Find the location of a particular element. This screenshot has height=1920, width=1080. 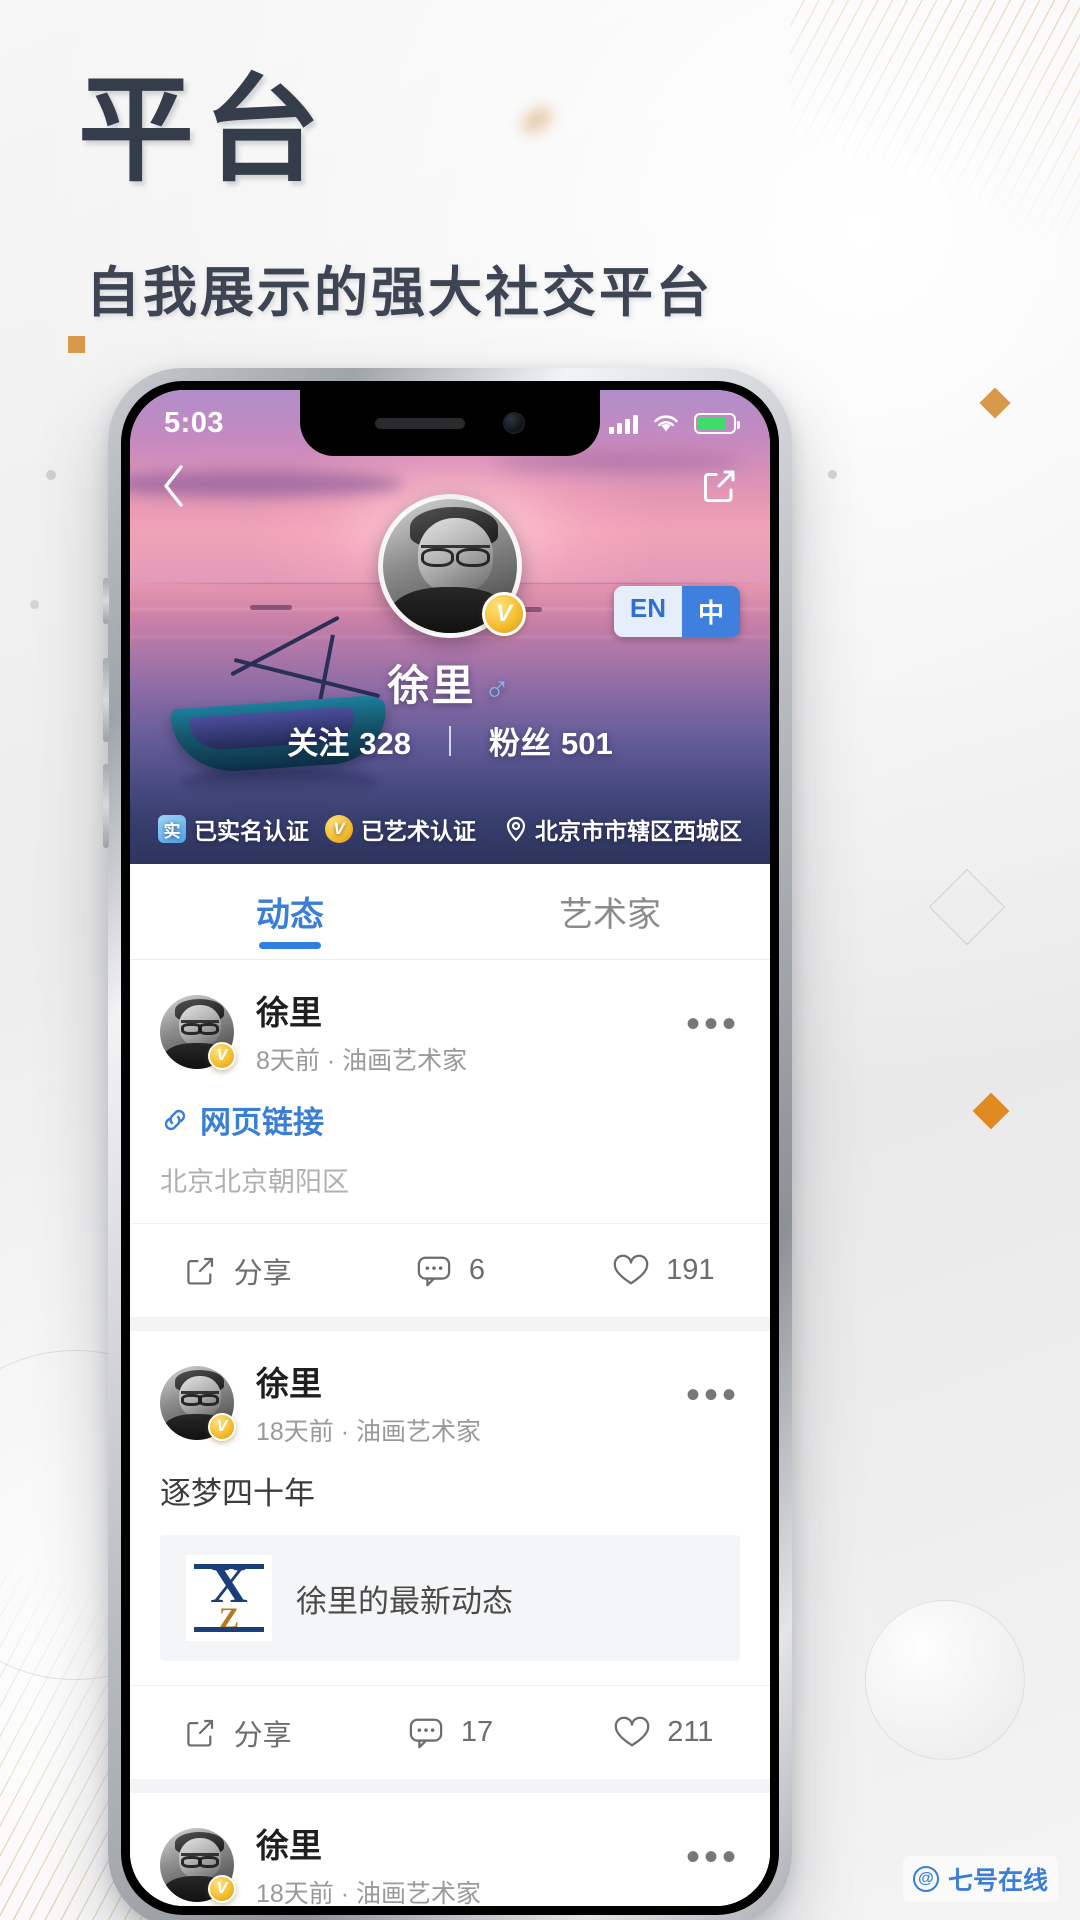

tab-artist: 艺术家 is located at coordinates (610, 911).